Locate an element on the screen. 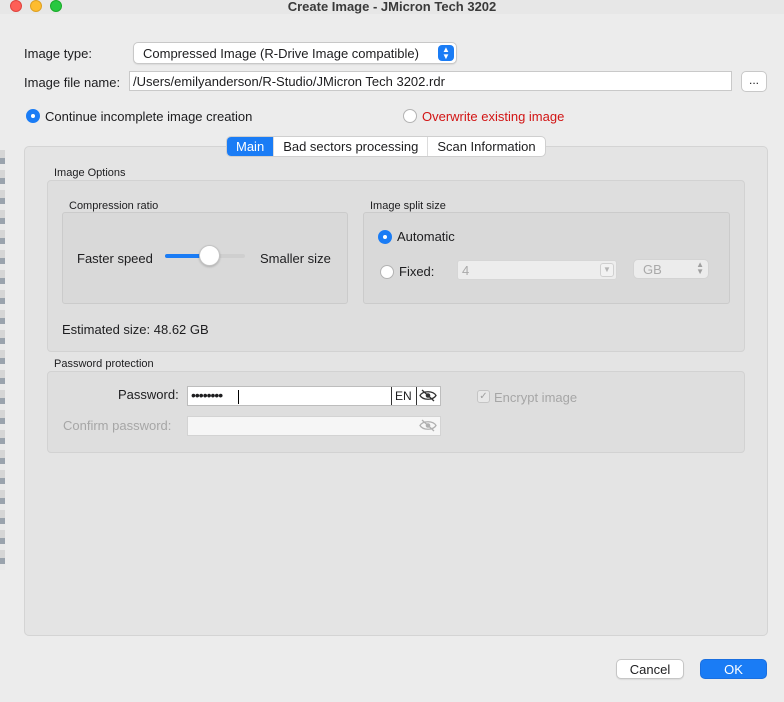 The image size is (784, 702). split-size-combo: 4 ▼ is located at coordinates (537, 270).